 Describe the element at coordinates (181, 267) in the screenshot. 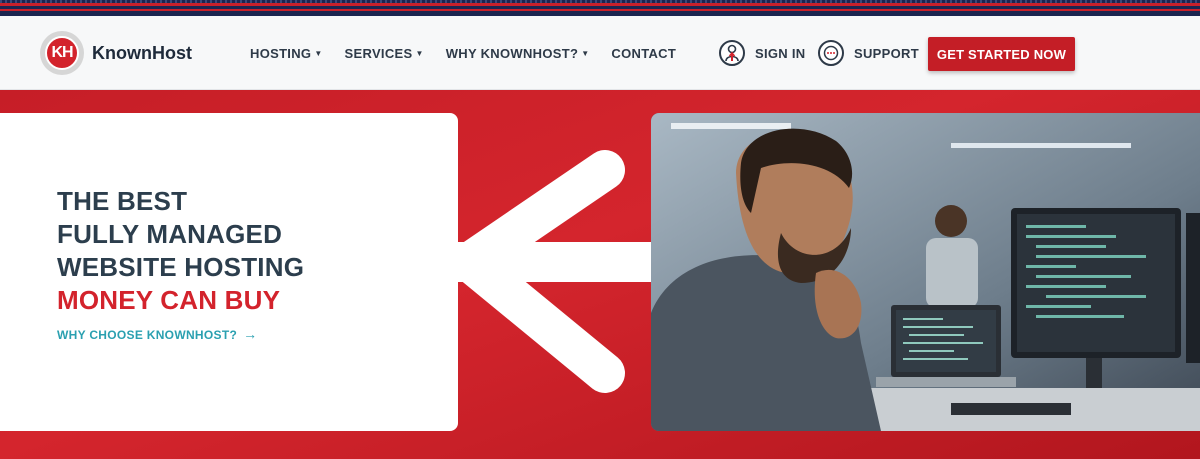

I see `headline-line-3: WEBSITE HOSTING` at that location.